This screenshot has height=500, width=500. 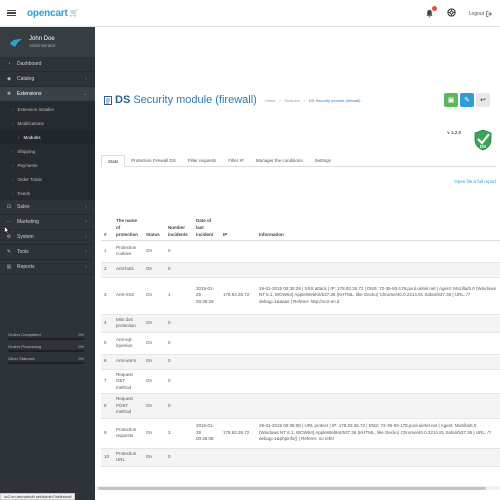 I want to click on share-icon: ⋯, so click(x=9, y=222).